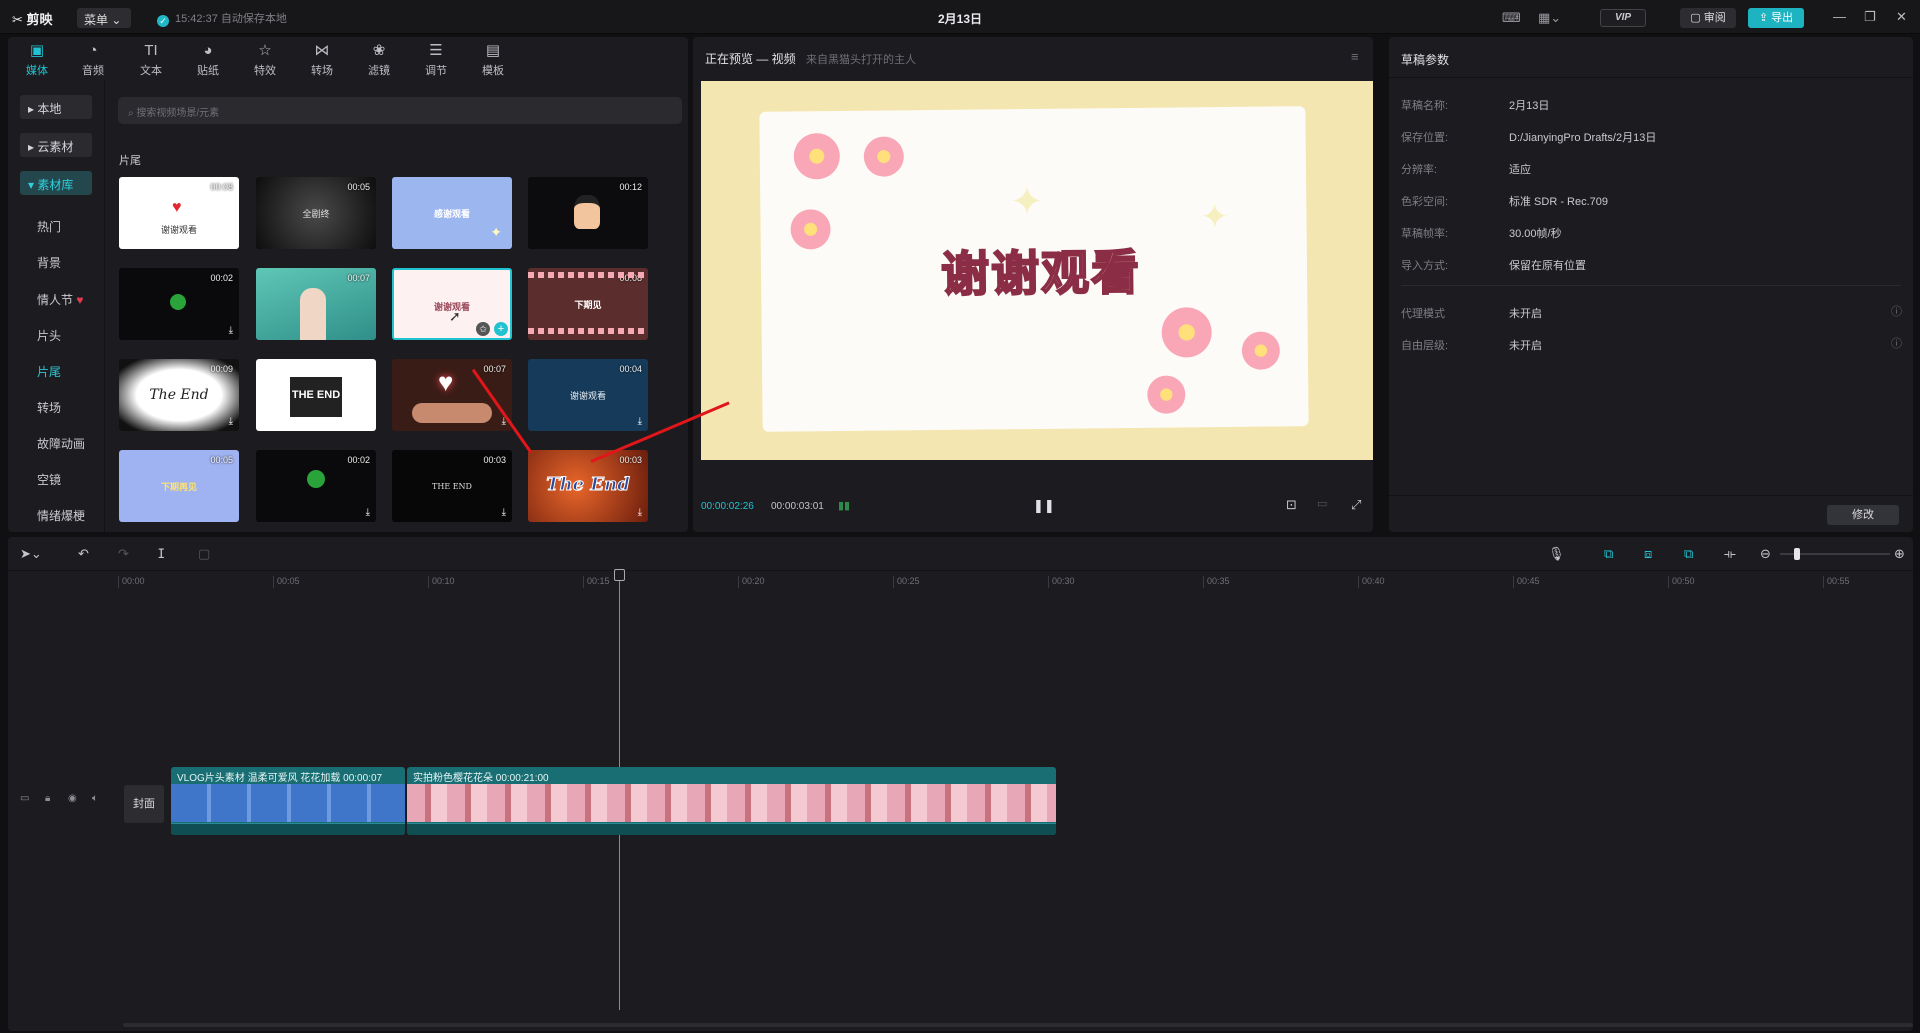 The width and height of the screenshot is (1920, 1033). What do you see at coordinates (60, 299) in the screenshot?
I see `sidebar-item-valentine: 情人节 ♥` at bounding box center [60, 299].